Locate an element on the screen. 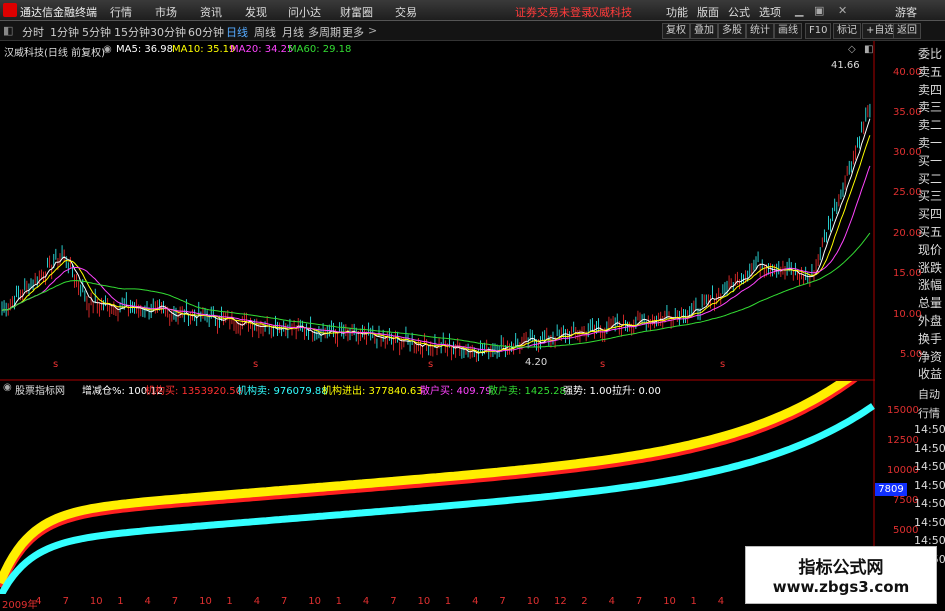 The width and height of the screenshot is (945, 611). tab-15min: 15分钟 is located at coordinates (132, 32).